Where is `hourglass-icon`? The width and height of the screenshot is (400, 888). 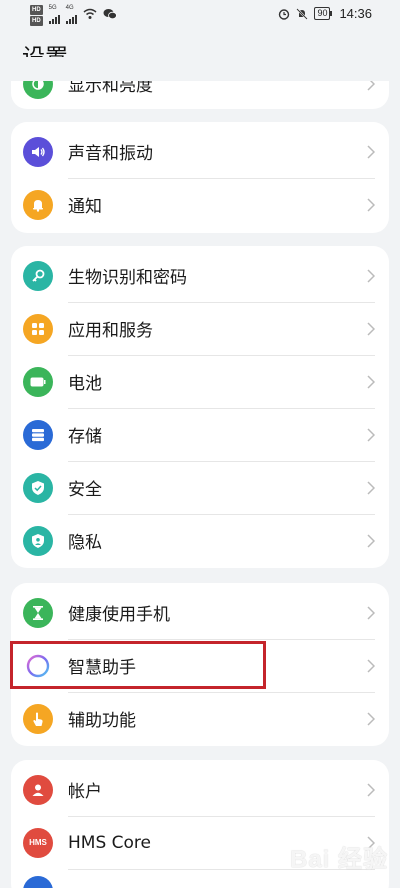
hourglass-icon is located at coordinates (38, 612).